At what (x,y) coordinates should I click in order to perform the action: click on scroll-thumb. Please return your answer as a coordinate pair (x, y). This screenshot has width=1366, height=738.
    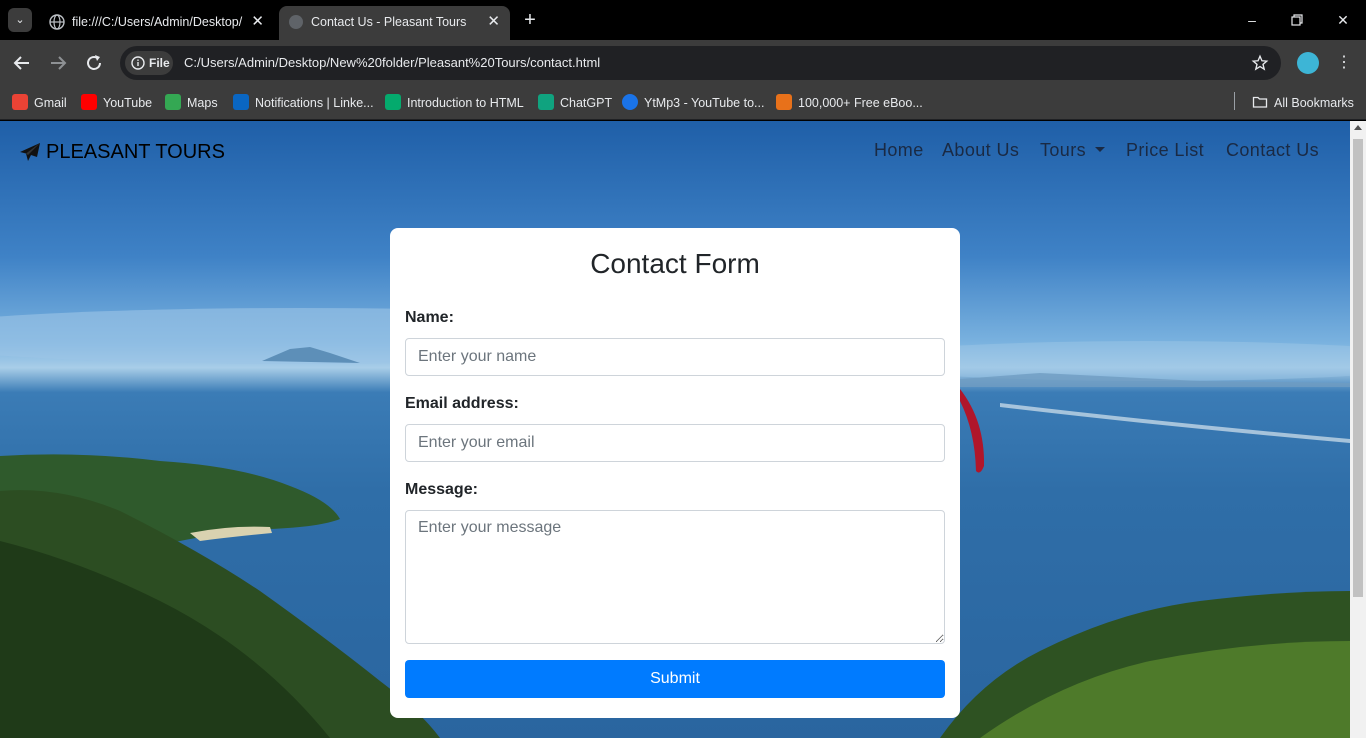
    Looking at the image, I should click on (1358, 368).